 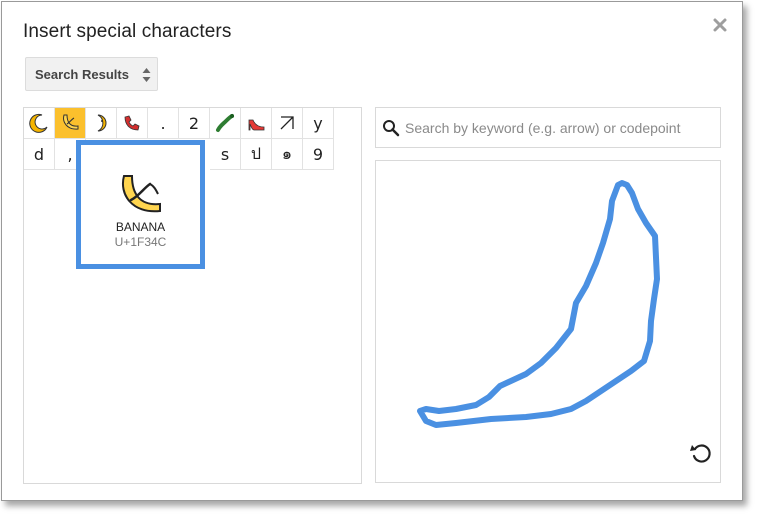 I want to click on arrow-up-right-icon, so click(x=287, y=123).